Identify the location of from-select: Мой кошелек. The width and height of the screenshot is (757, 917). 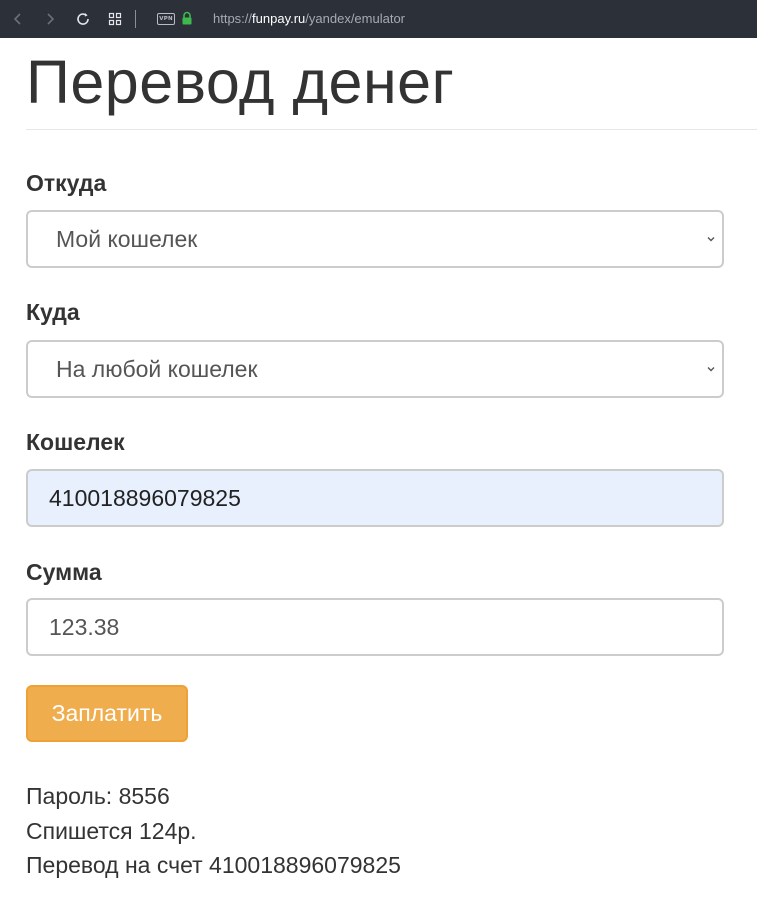
(375, 239).